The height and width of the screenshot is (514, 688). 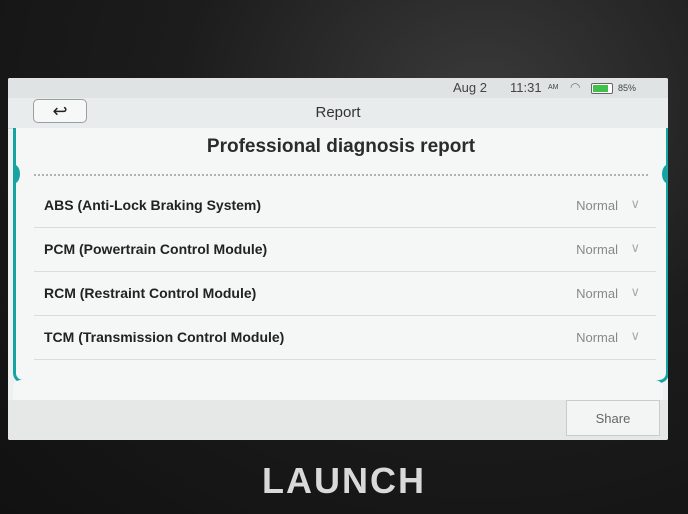 I want to click on card-notch-right, so click(x=664, y=174).